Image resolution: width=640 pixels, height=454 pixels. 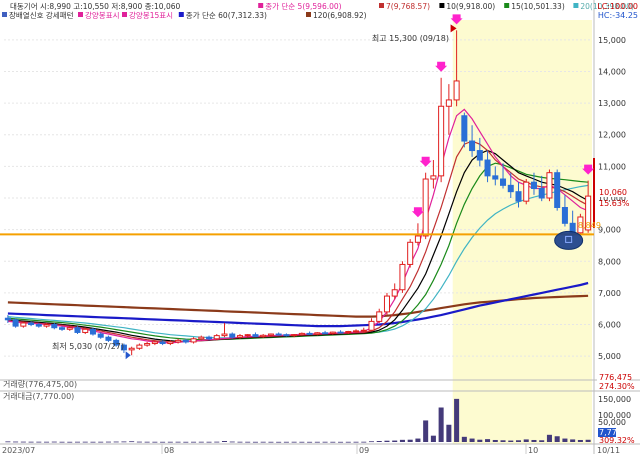 I want to click on price-tick-label: 8,000, so click(x=609, y=261).